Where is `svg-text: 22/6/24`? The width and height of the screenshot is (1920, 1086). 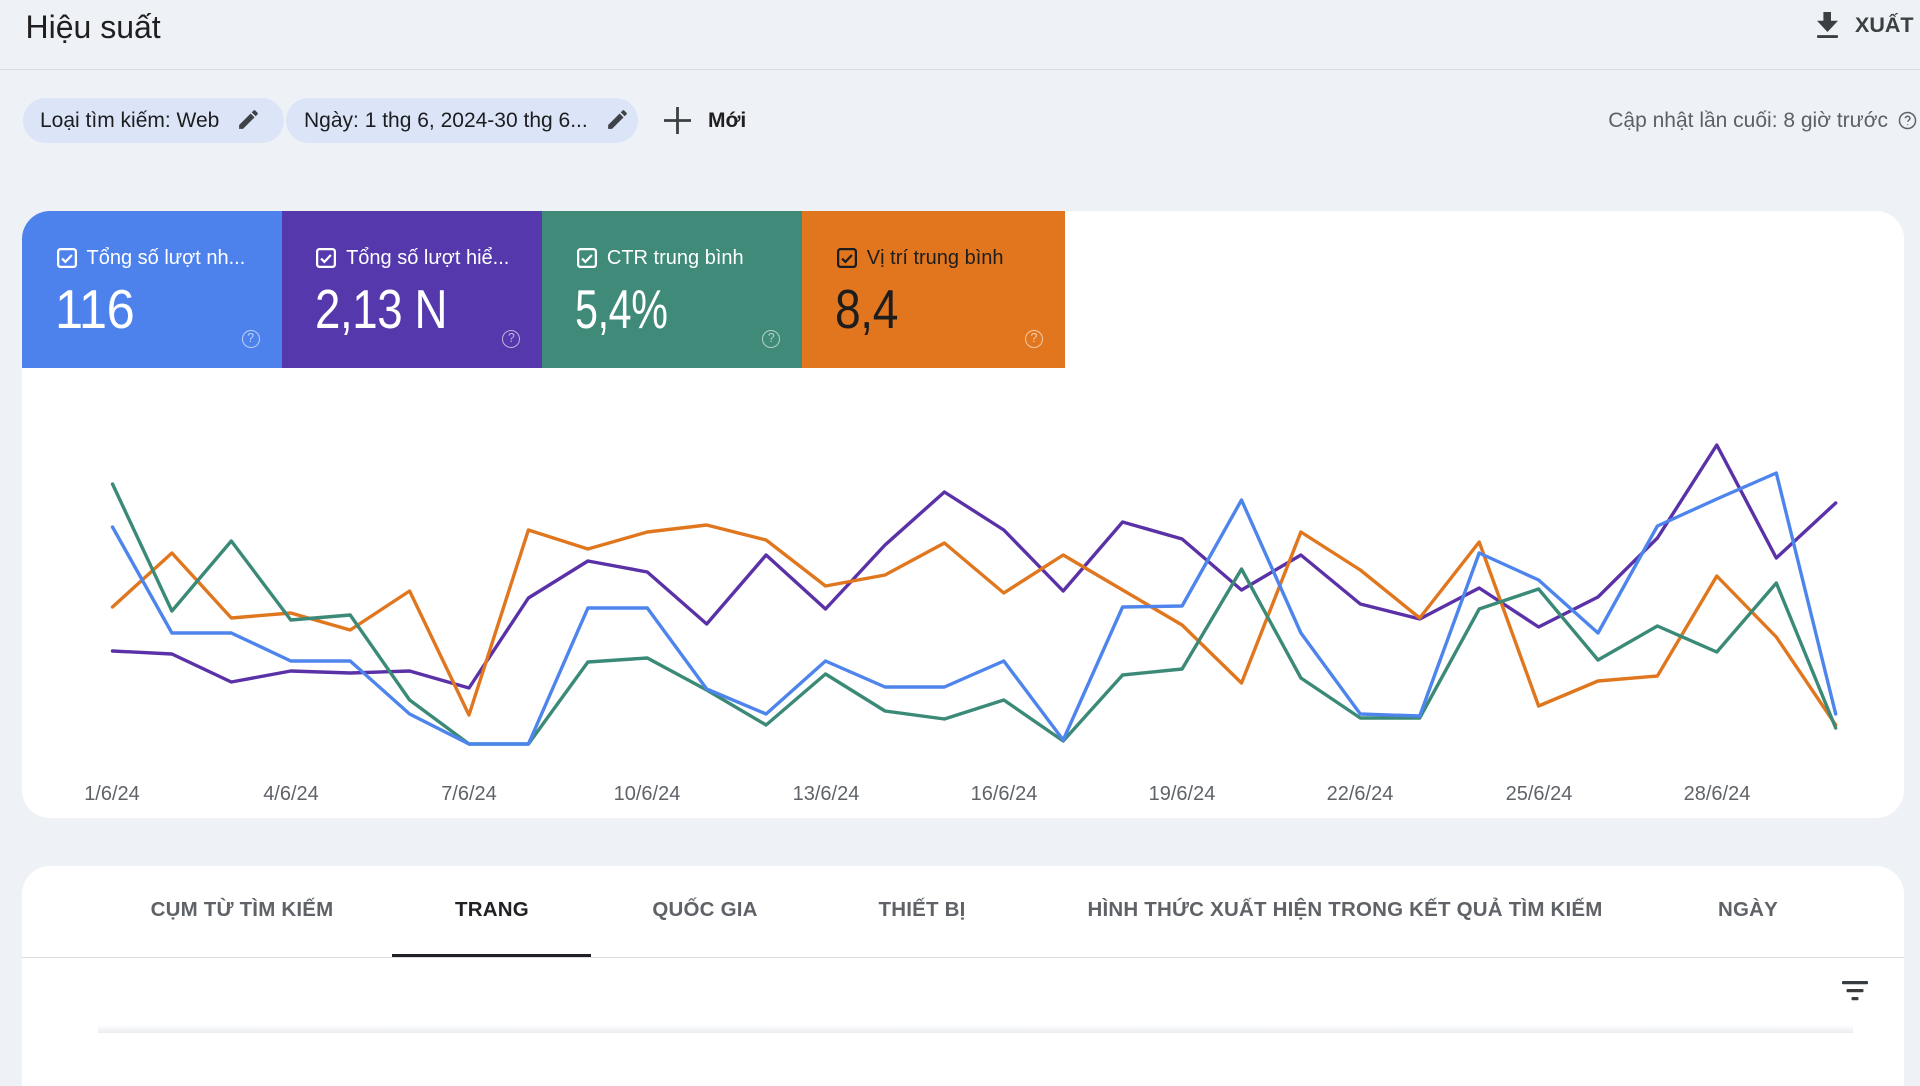 svg-text: 22/6/24 is located at coordinates (1360, 794).